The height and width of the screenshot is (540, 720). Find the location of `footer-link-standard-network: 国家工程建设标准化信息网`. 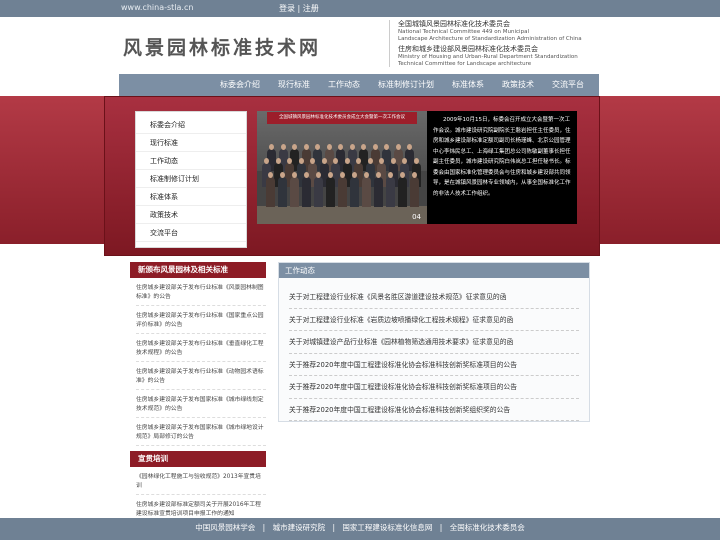

footer-link-standard-network: 国家工程建设标准化信息网 is located at coordinates (387, 527).